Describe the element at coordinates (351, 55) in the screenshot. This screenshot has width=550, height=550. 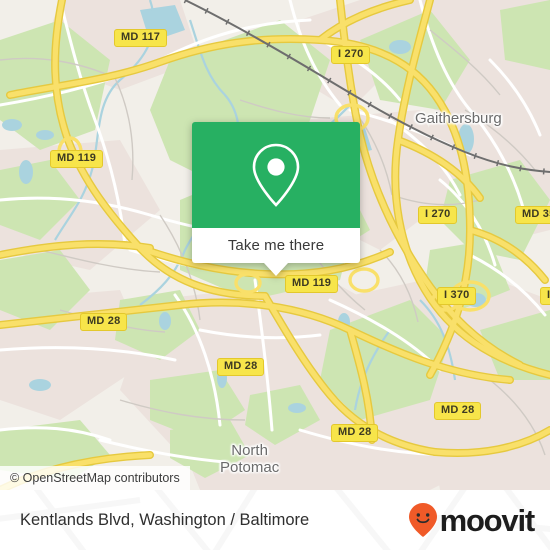
I see `road-shield-i-270-top: I 270` at that location.